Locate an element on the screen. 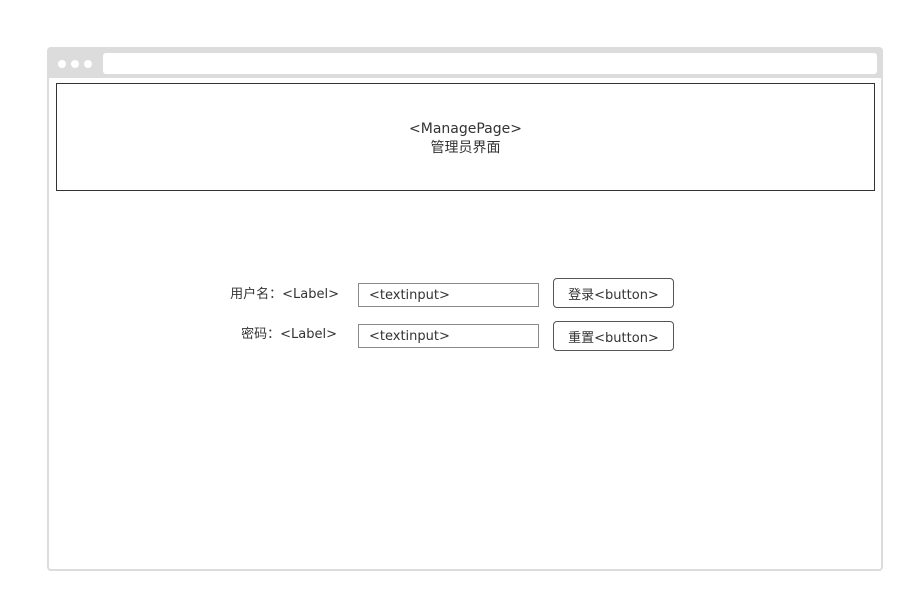 This screenshot has height=603, width=914. address-bar is located at coordinates (490, 63).